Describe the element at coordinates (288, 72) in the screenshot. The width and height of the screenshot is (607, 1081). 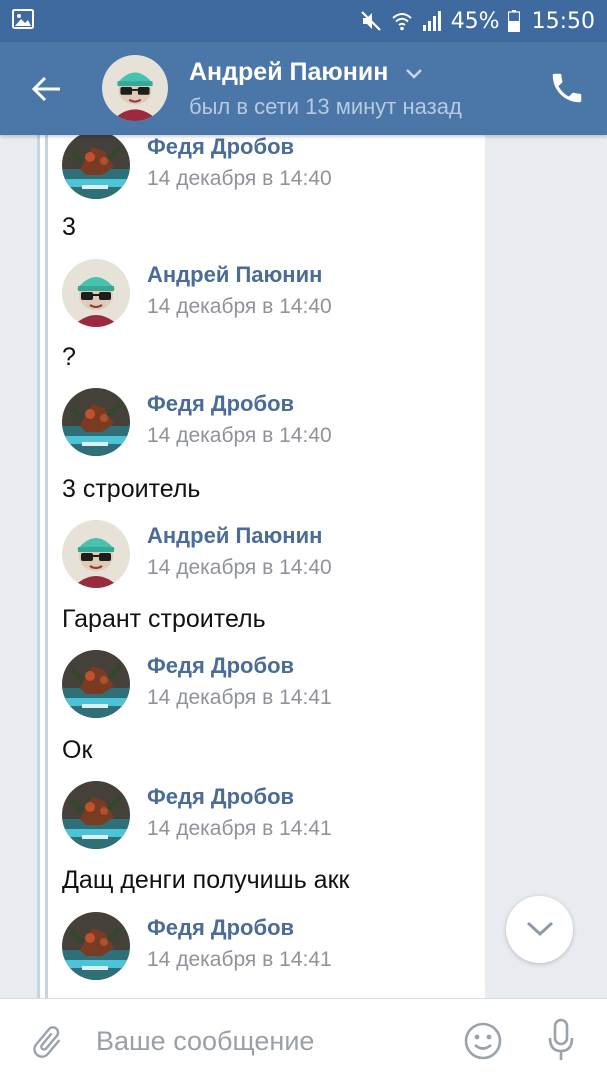
I see `contact-name: Андрей Паюнин` at that location.